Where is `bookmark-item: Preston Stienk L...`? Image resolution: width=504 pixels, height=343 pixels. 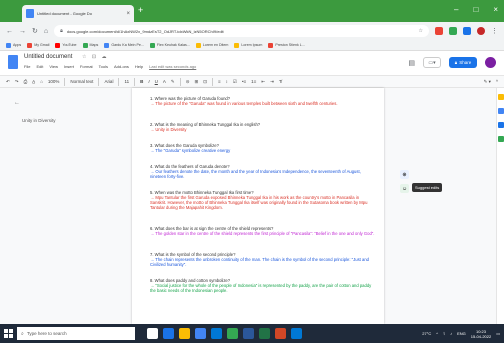 bookmark-item: Preston Stienk L... is located at coordinates (286, 45).